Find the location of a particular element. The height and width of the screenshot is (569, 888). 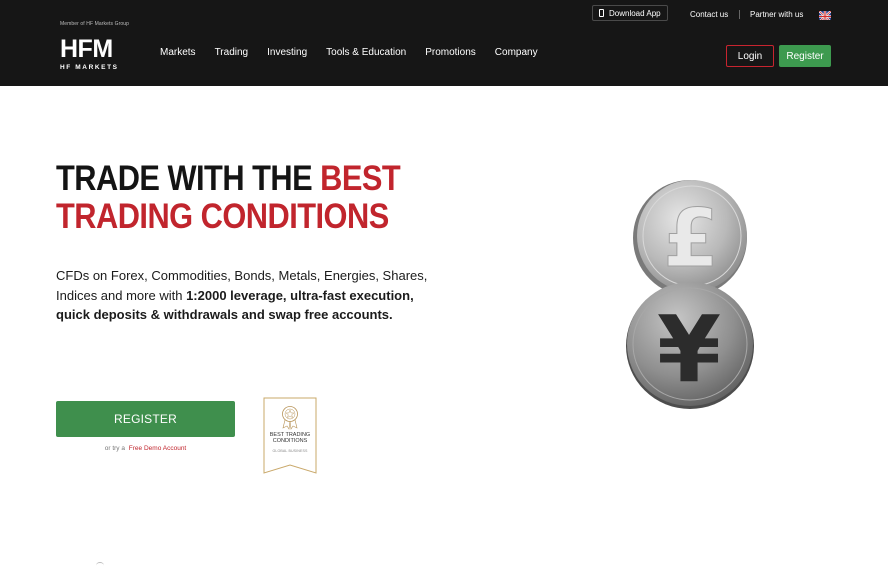

partner-with-us-link: Partner with us is located at coordinates (776, 14).